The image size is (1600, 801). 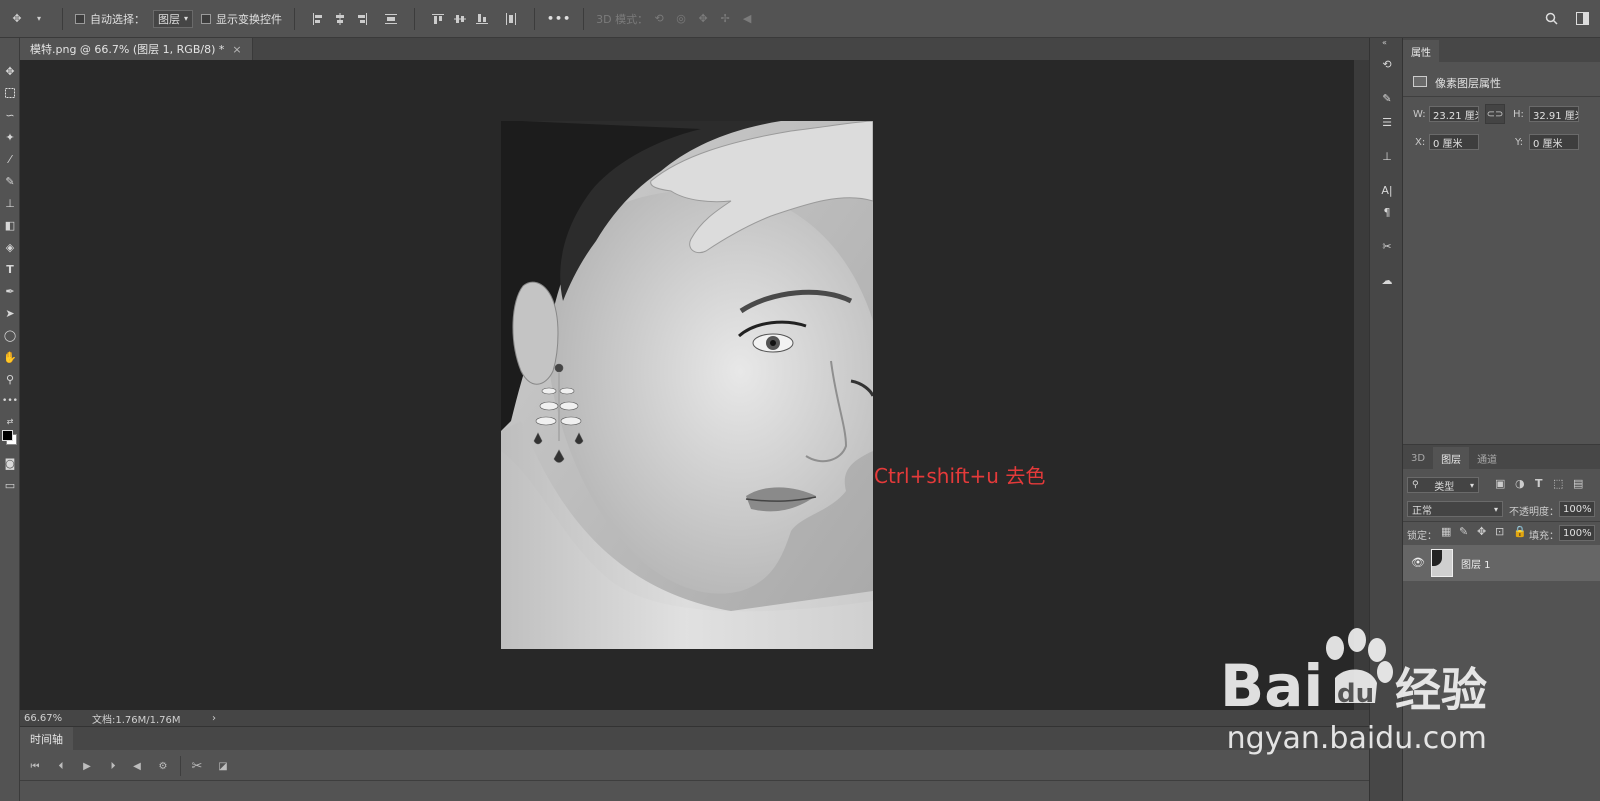 I want to click on quick-mask-icon: ◙, so click(x=10, y=463).